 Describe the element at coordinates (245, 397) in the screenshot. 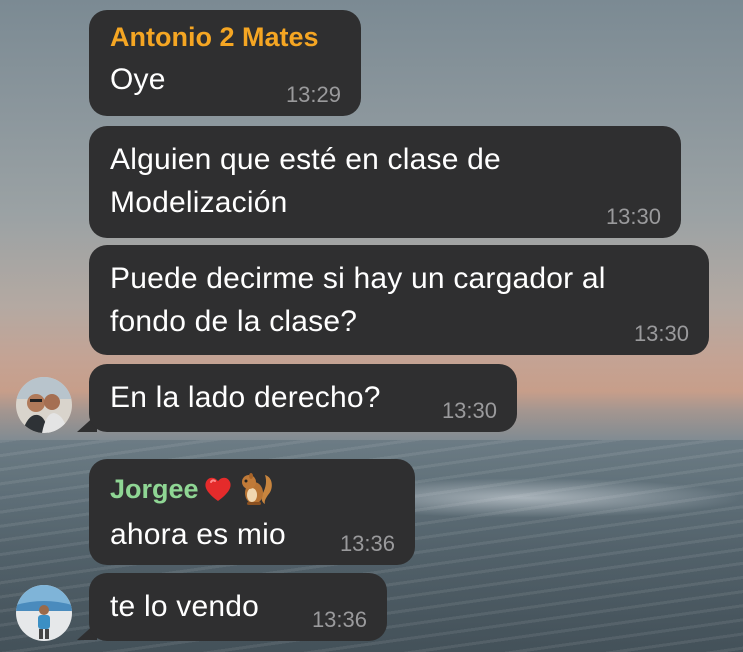

I see `message-text: En la lado derecho?` at that location.